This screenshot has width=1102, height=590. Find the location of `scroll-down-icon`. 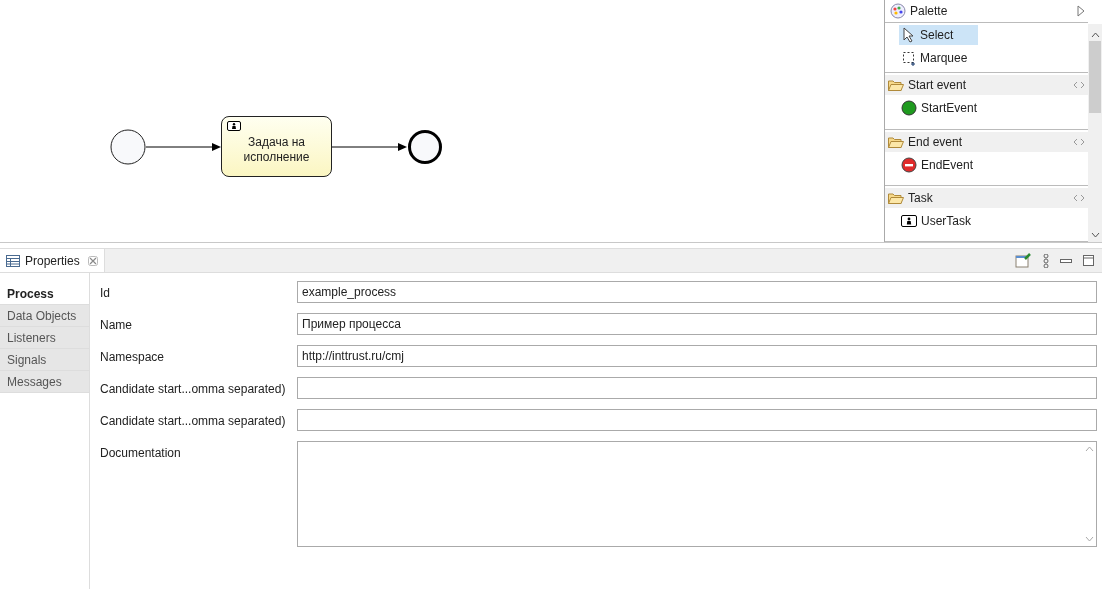

scroll-down-icon is located at coordinates (1095, 235).